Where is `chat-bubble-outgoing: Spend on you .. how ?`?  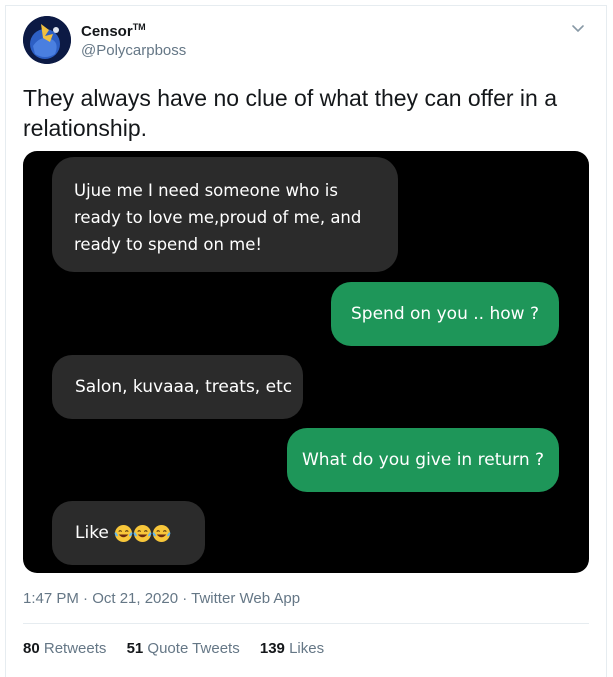
chat-bubble-outgoing: Spend on you .. how ? is located at coordinates (445, 314).